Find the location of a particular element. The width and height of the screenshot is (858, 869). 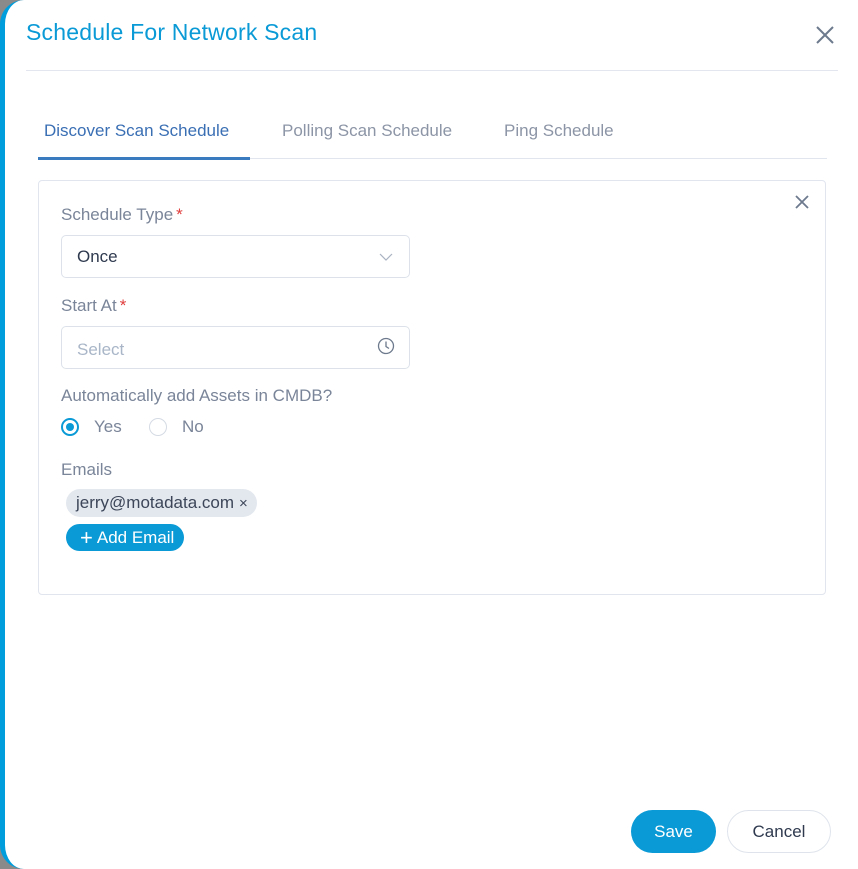

radio-yes-label: Yes is located at coordinates (108, 426).